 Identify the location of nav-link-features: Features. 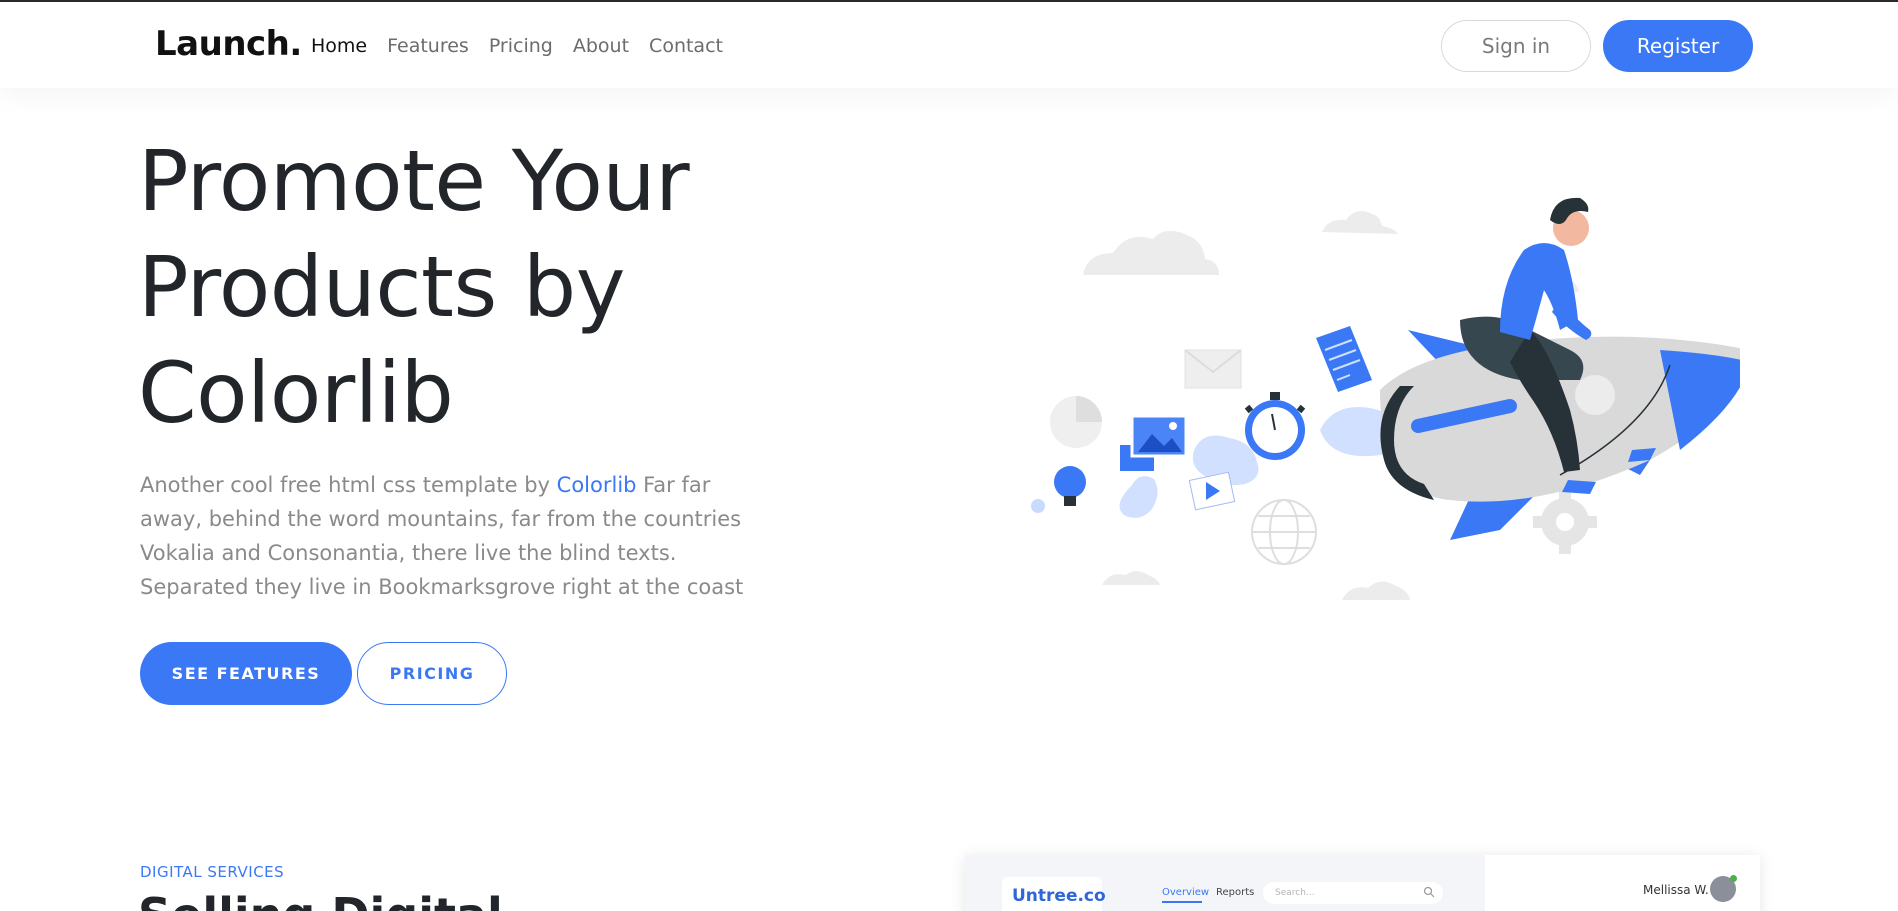
(428, 46).